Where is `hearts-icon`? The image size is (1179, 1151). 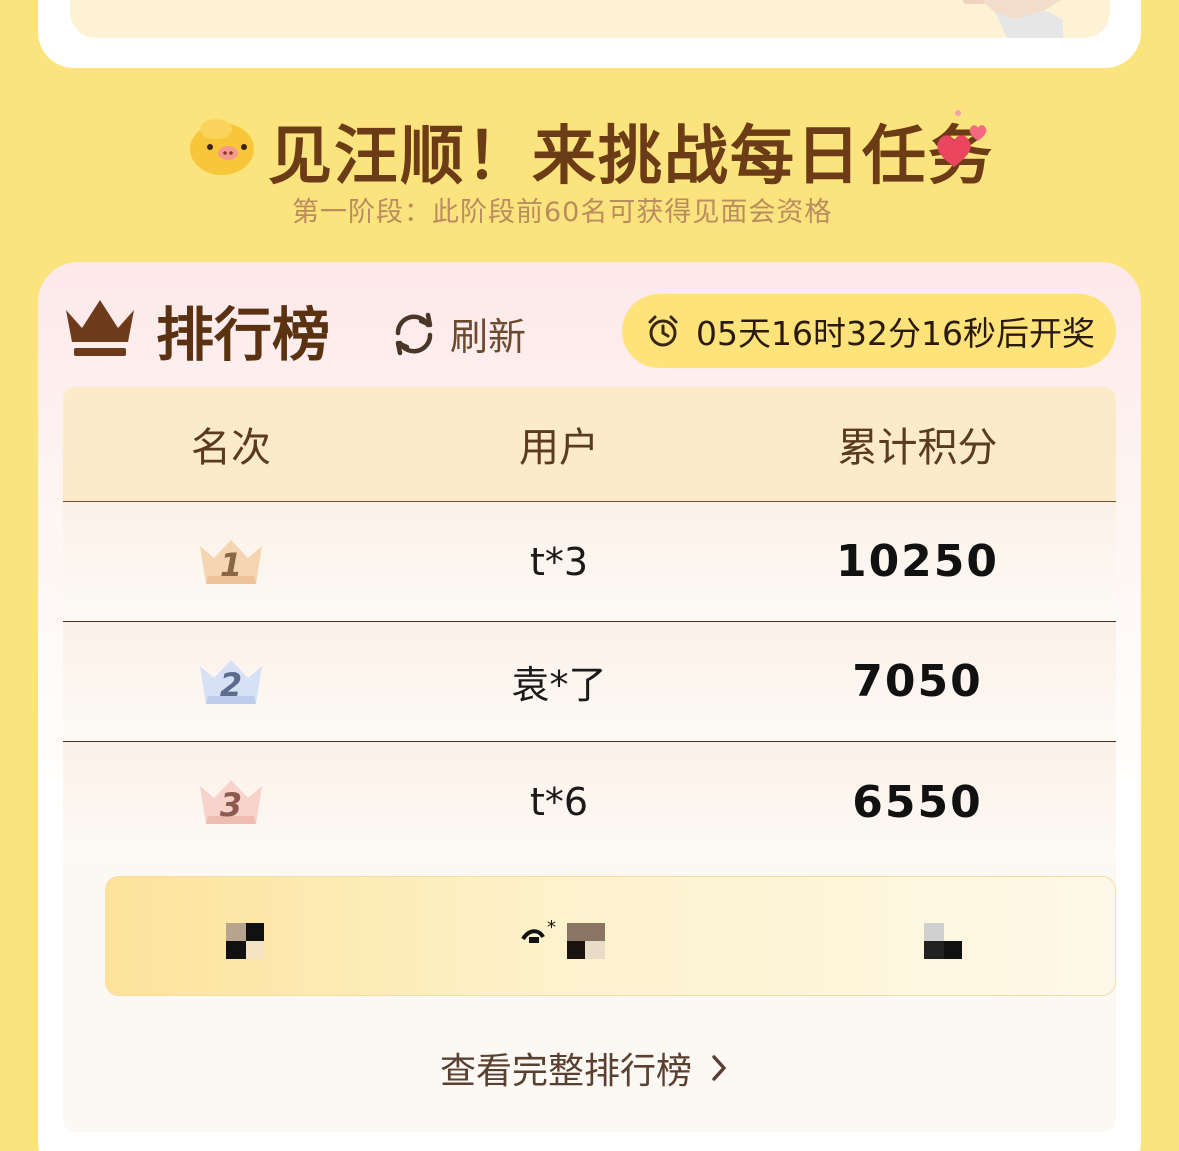
hearts-icon is located at coordinates (962, 138).